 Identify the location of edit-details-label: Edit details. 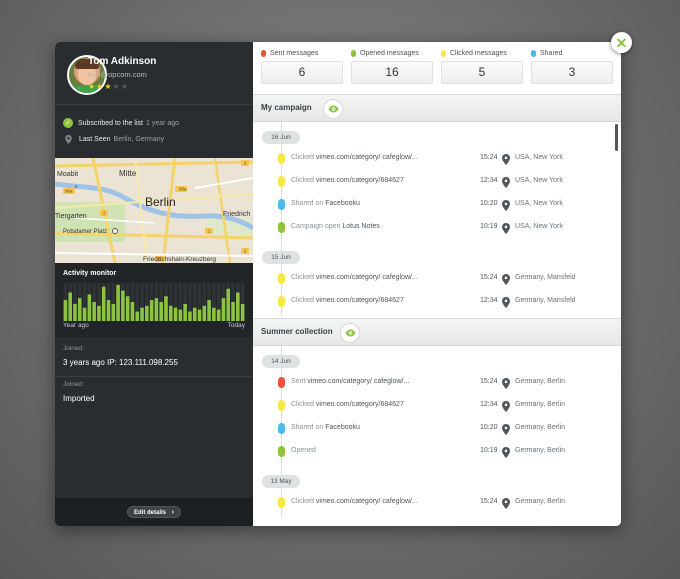
(150, 513).